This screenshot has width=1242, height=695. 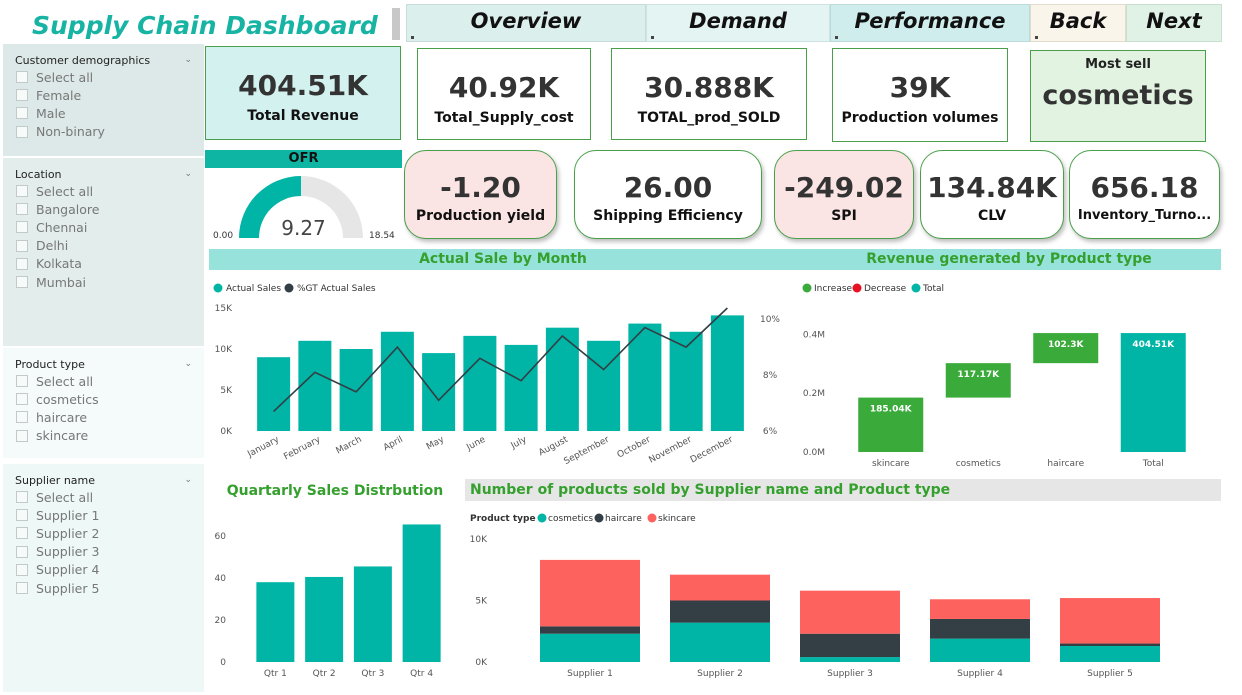 What do you see at coordinates (104, 209) in the screenshot?
I see `location-option-bangalore: Bangalore` at bounding box center [104, 209].